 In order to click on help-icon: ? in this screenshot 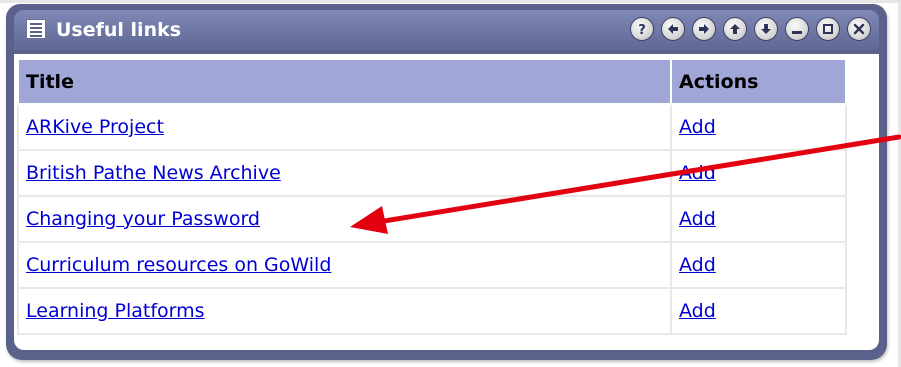, I will do `click(642, 29)`.